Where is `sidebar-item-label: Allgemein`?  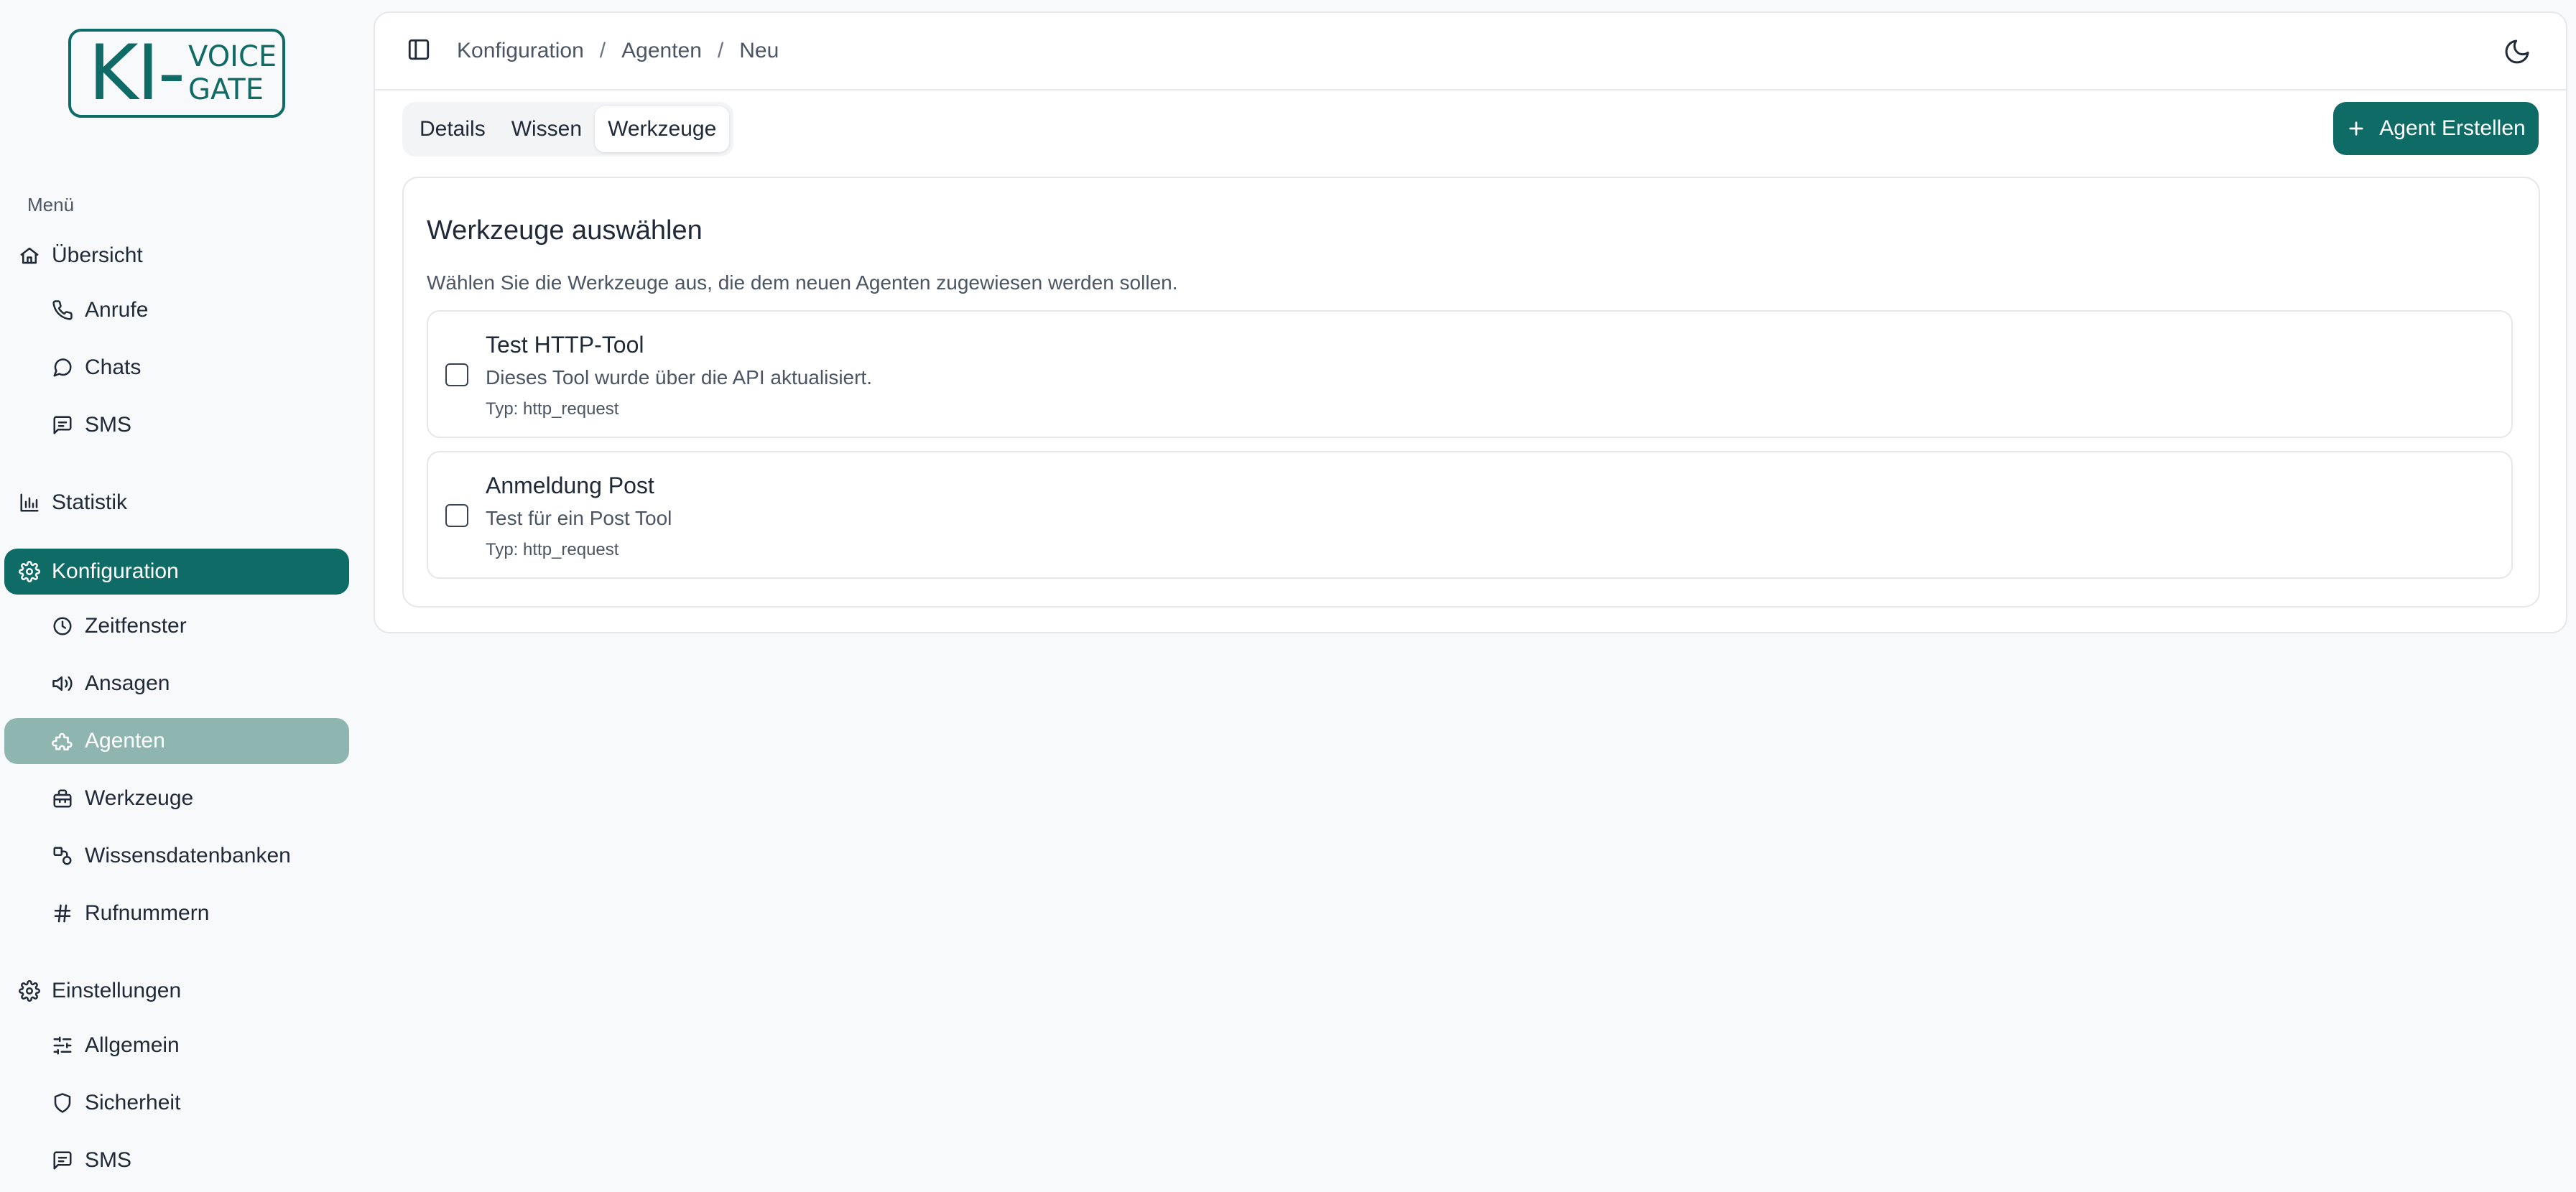 sidebar-item-label: Allgemein is located at coordinates (132, 1045).